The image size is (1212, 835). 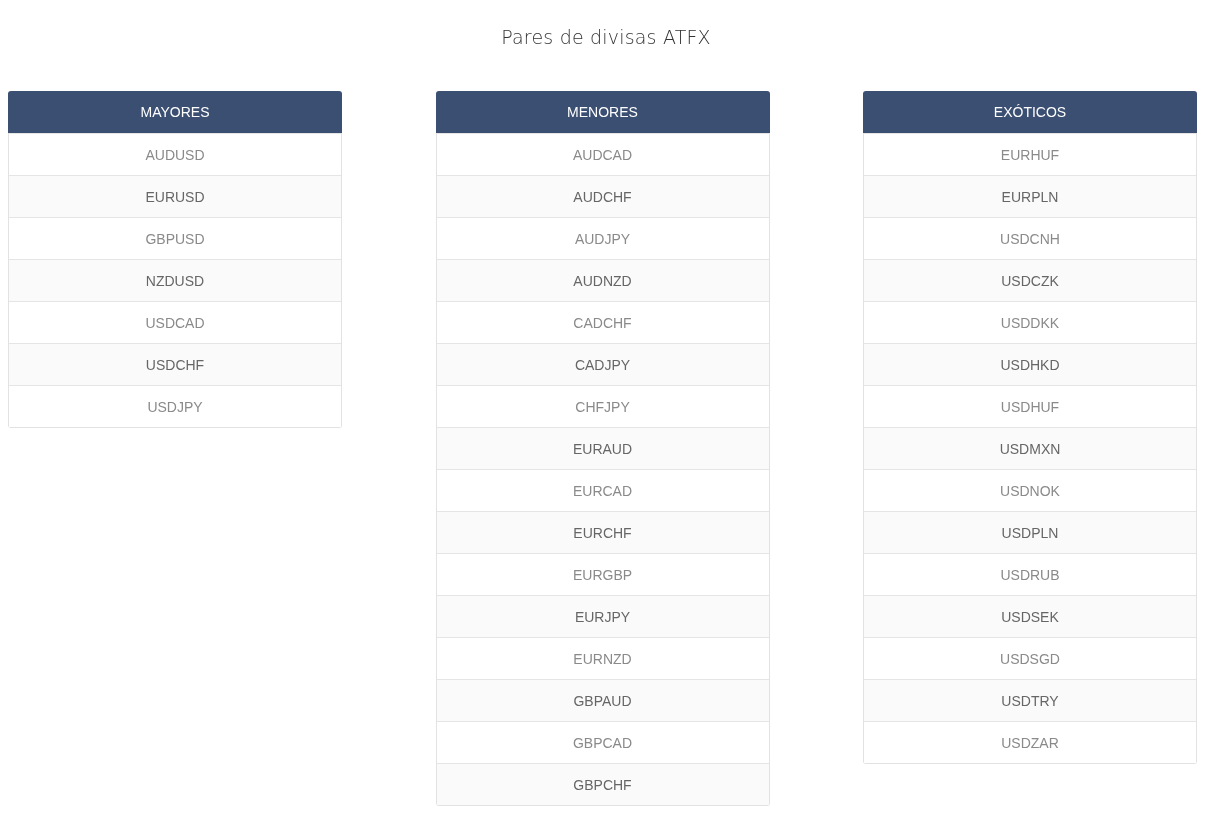 What do you see at coordinates (1030, 448) in the screenshot?
I see `table-cell: USDMXN` at bounding box center [1030, 448].